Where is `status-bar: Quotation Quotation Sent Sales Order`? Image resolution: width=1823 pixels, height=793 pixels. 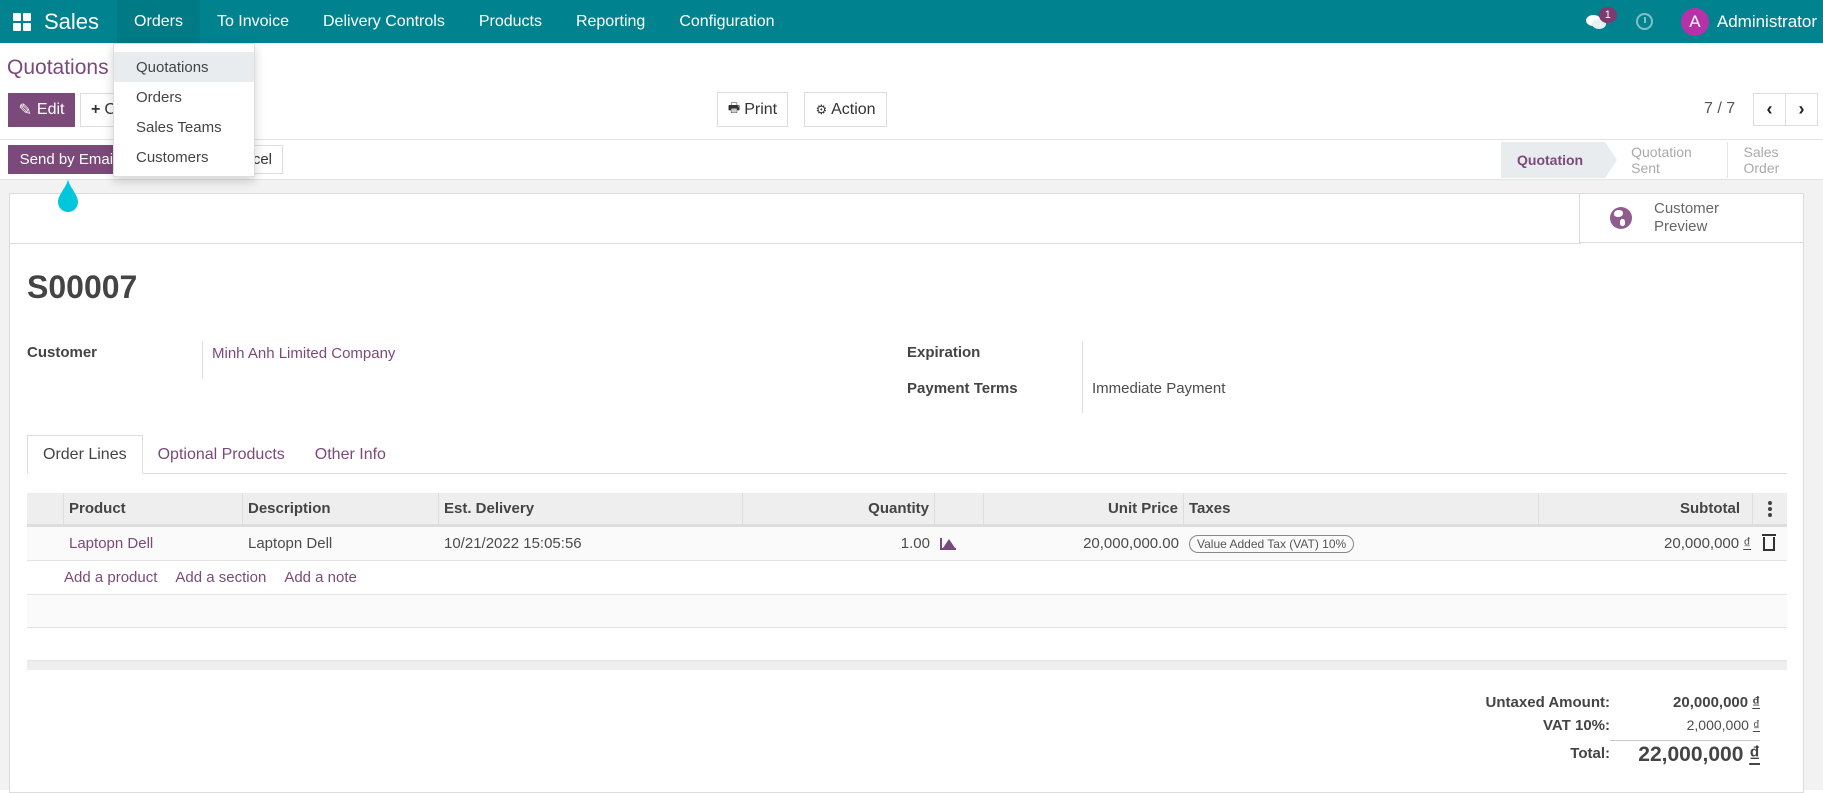
status-bar: Quotation Quotation Sent Sales Order is located at coordinates (1662, 160).